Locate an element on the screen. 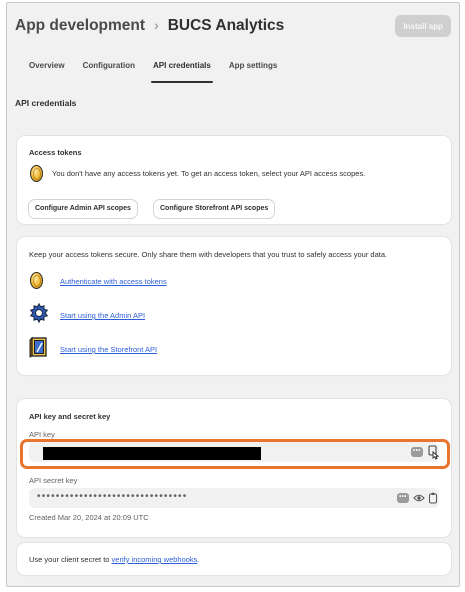  configure-admin-scopes-button: Configure Admin API scopes is located at coordinates (83, 209).